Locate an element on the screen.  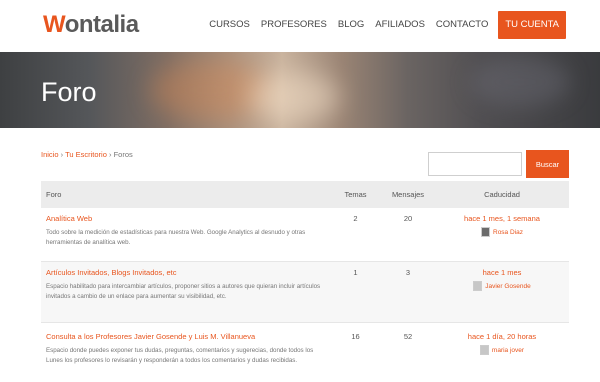
freshness-link: hace 1 mes is located at coordinates (502, 272).